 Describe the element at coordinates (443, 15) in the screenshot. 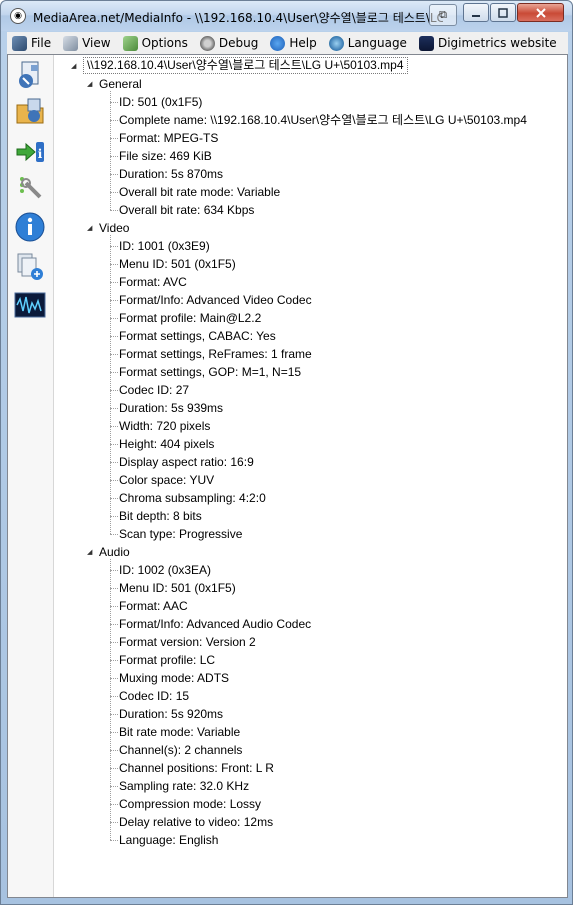

I see `overlapping-window-icon: ⧉` at that location.